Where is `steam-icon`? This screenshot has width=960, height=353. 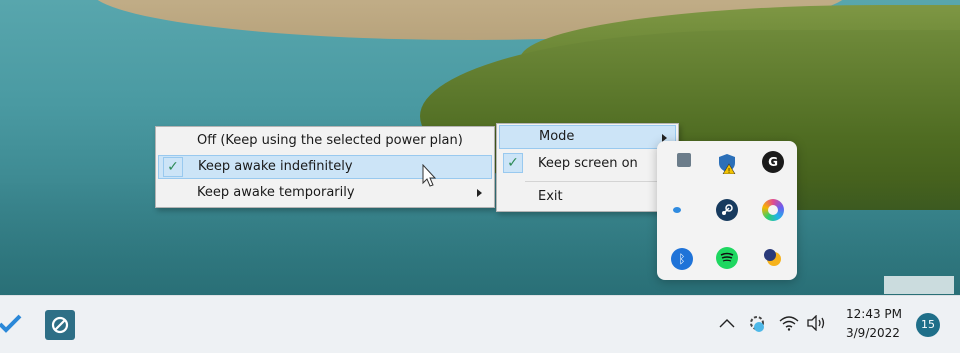
steam-icon is located at coordinates (727, 210).